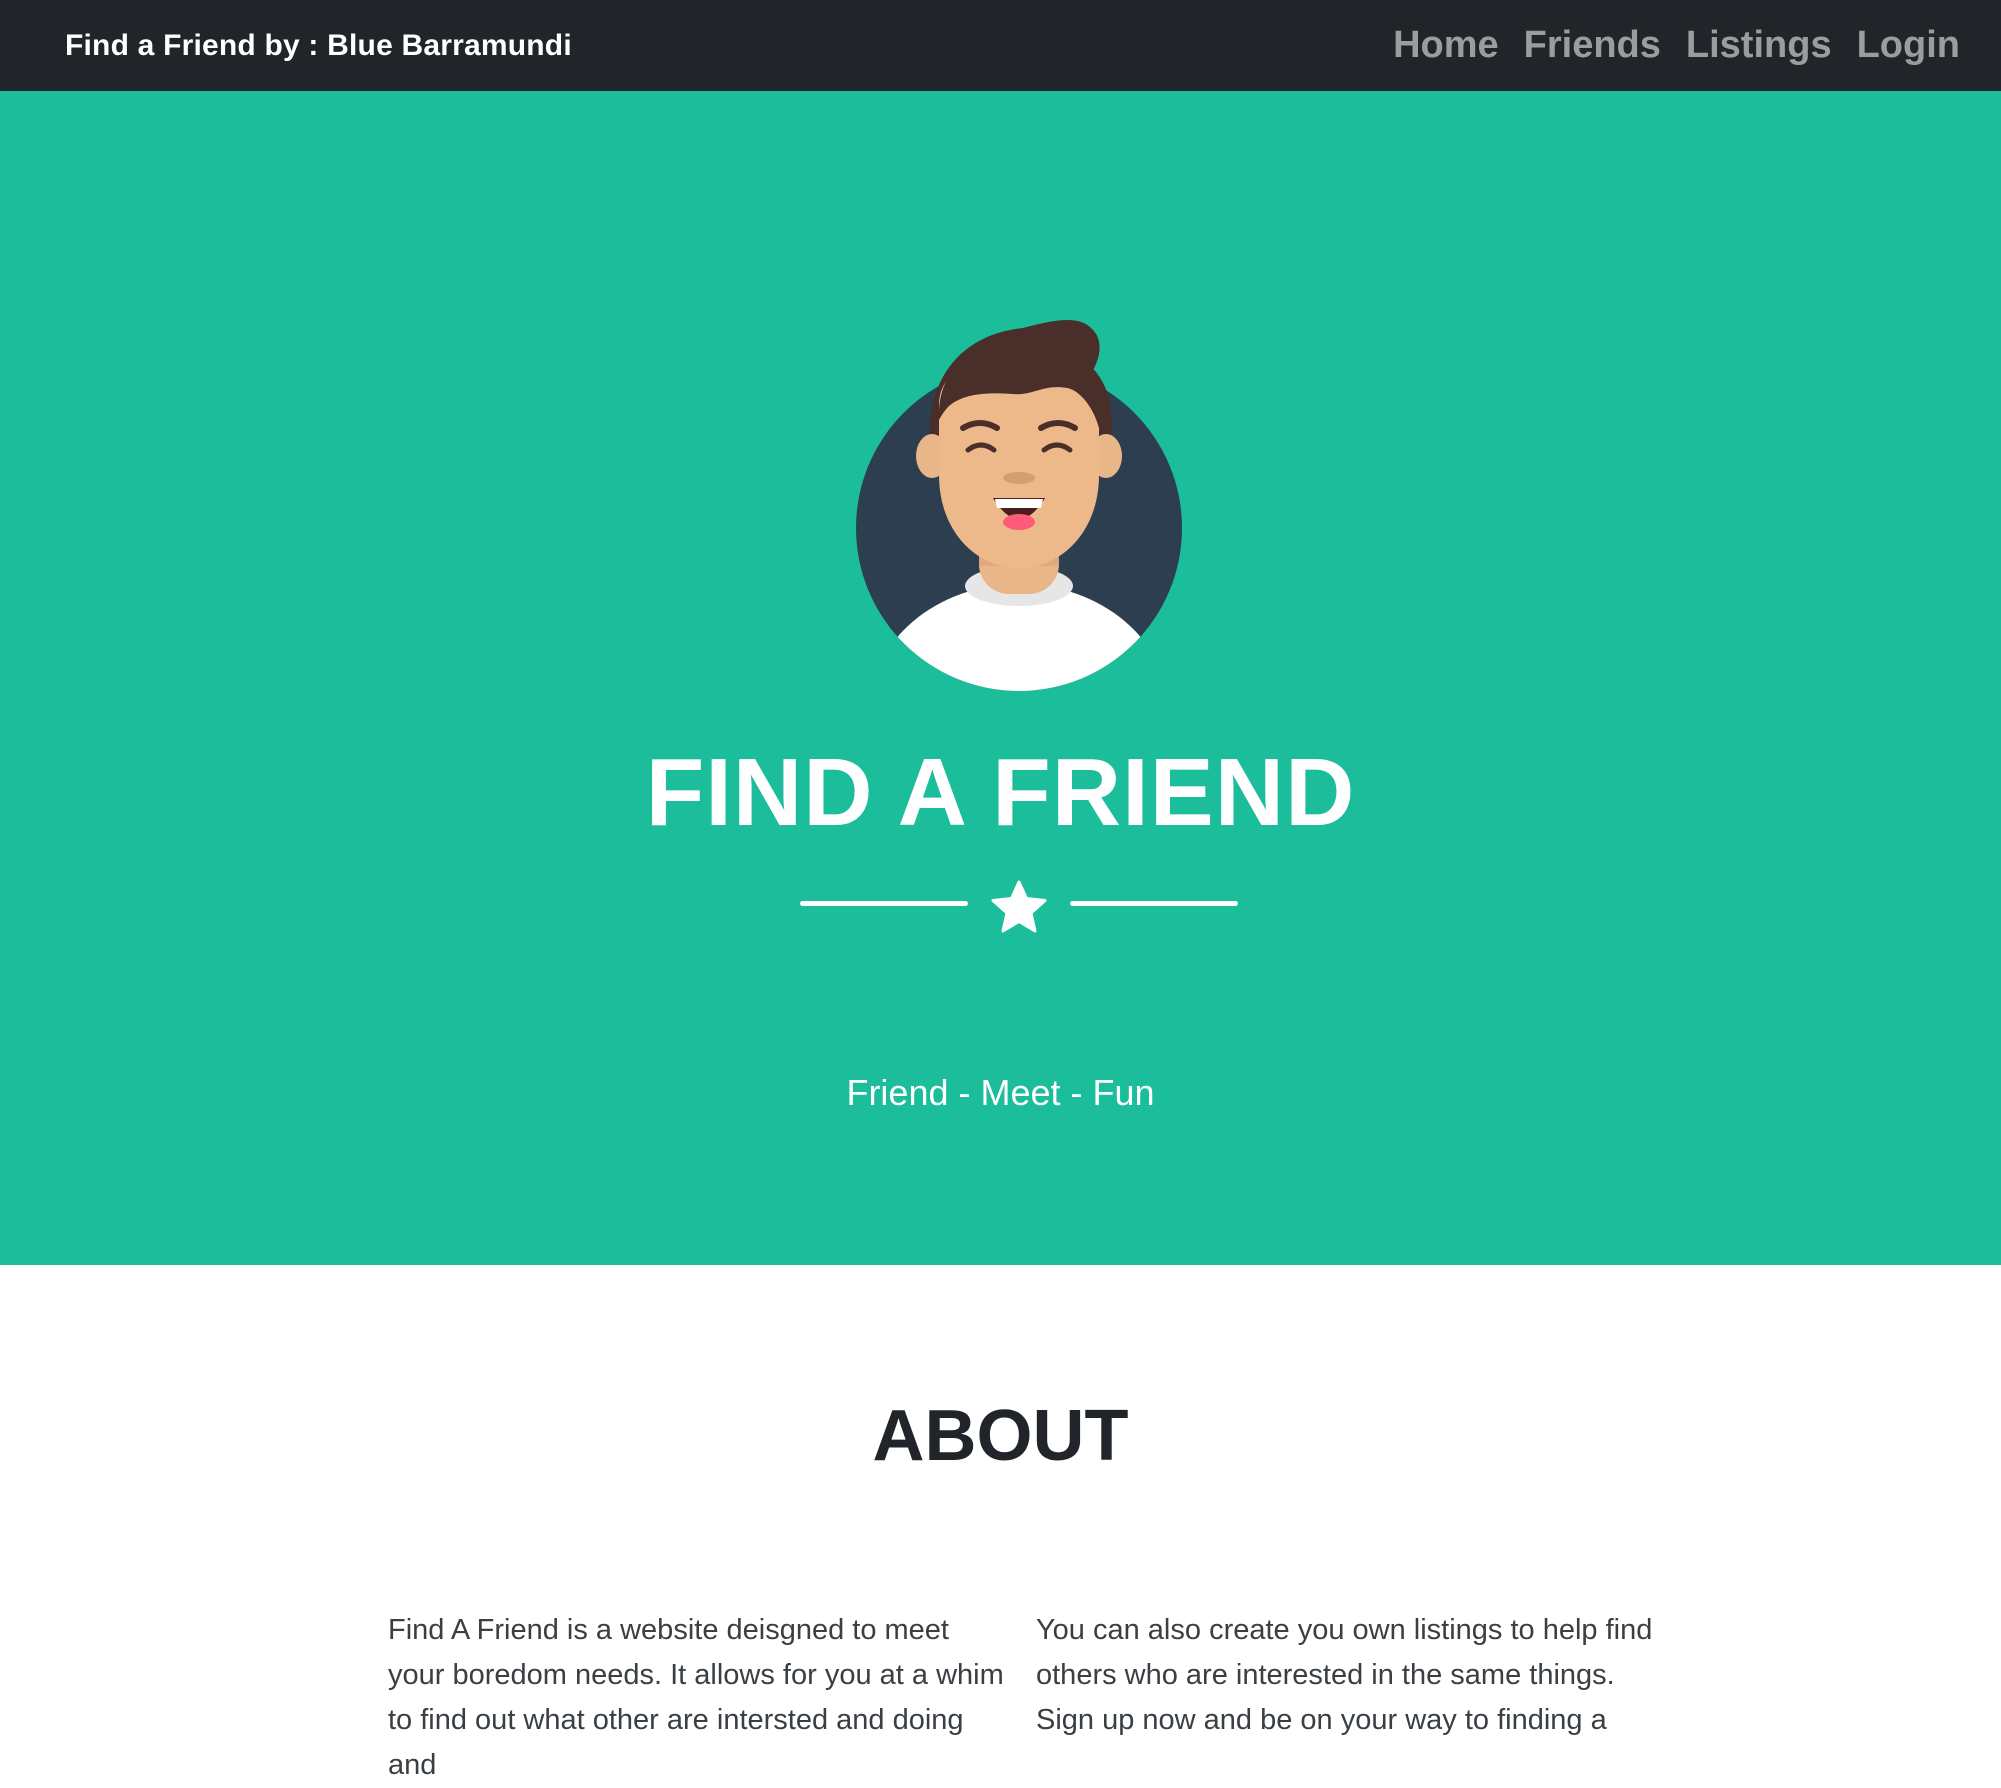  Describe the element at coordinates (318, 46) in the screenshot. I see `brand-link: Find a Friend by : Blue Barramundi` at that location.